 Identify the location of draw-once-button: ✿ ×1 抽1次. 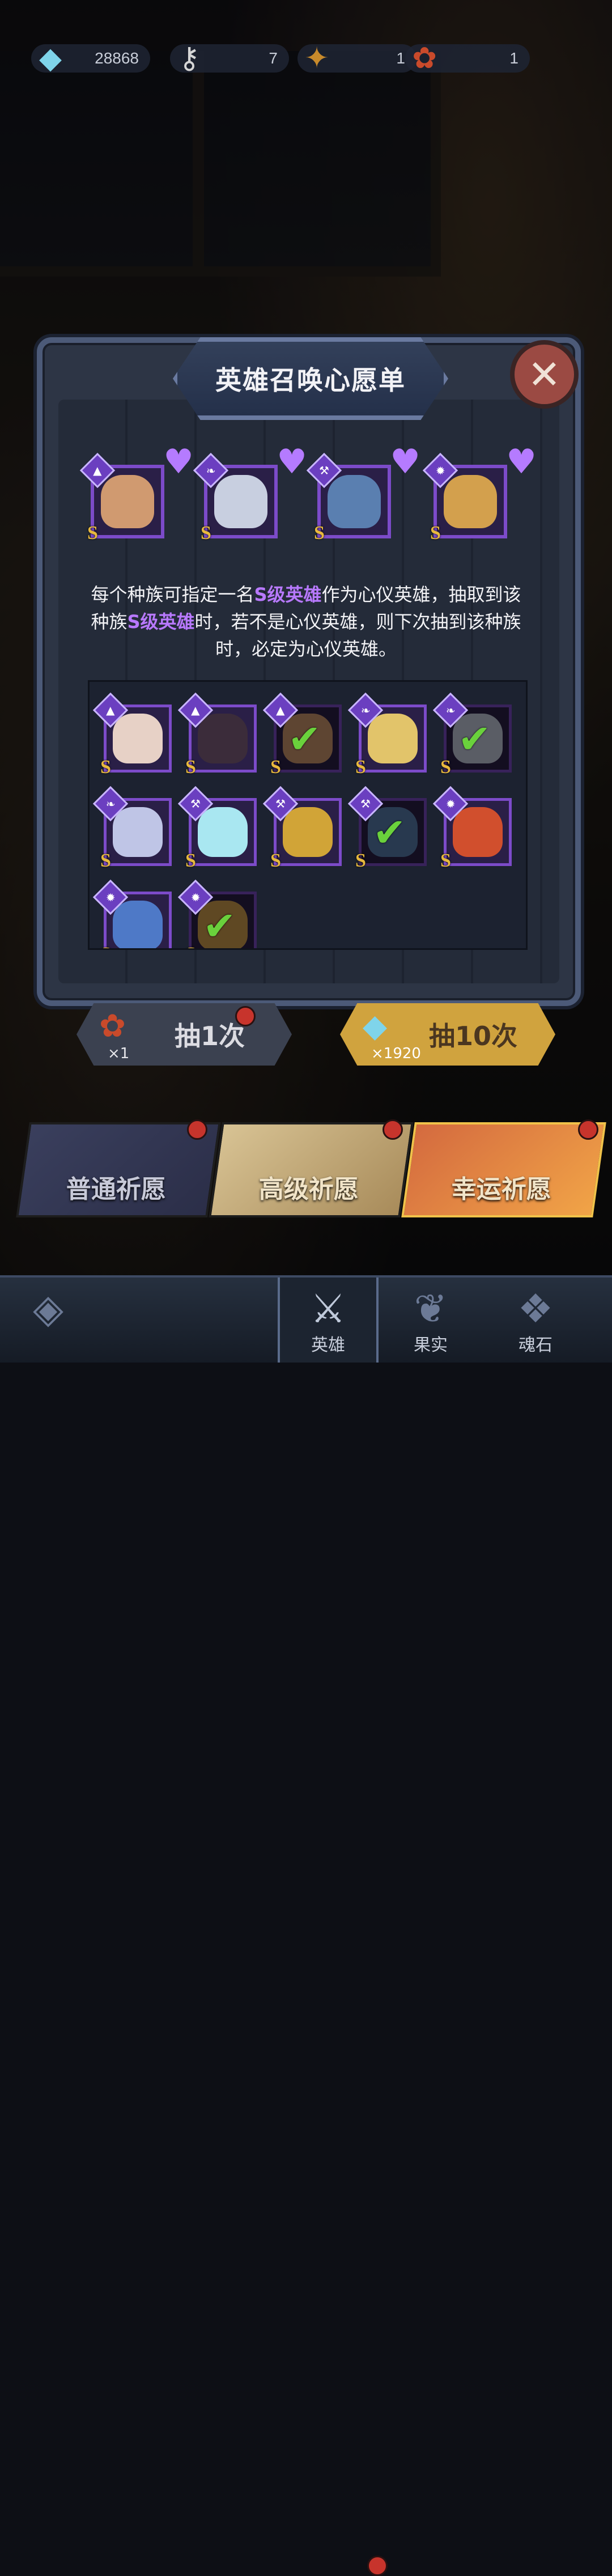
(184, 1034).